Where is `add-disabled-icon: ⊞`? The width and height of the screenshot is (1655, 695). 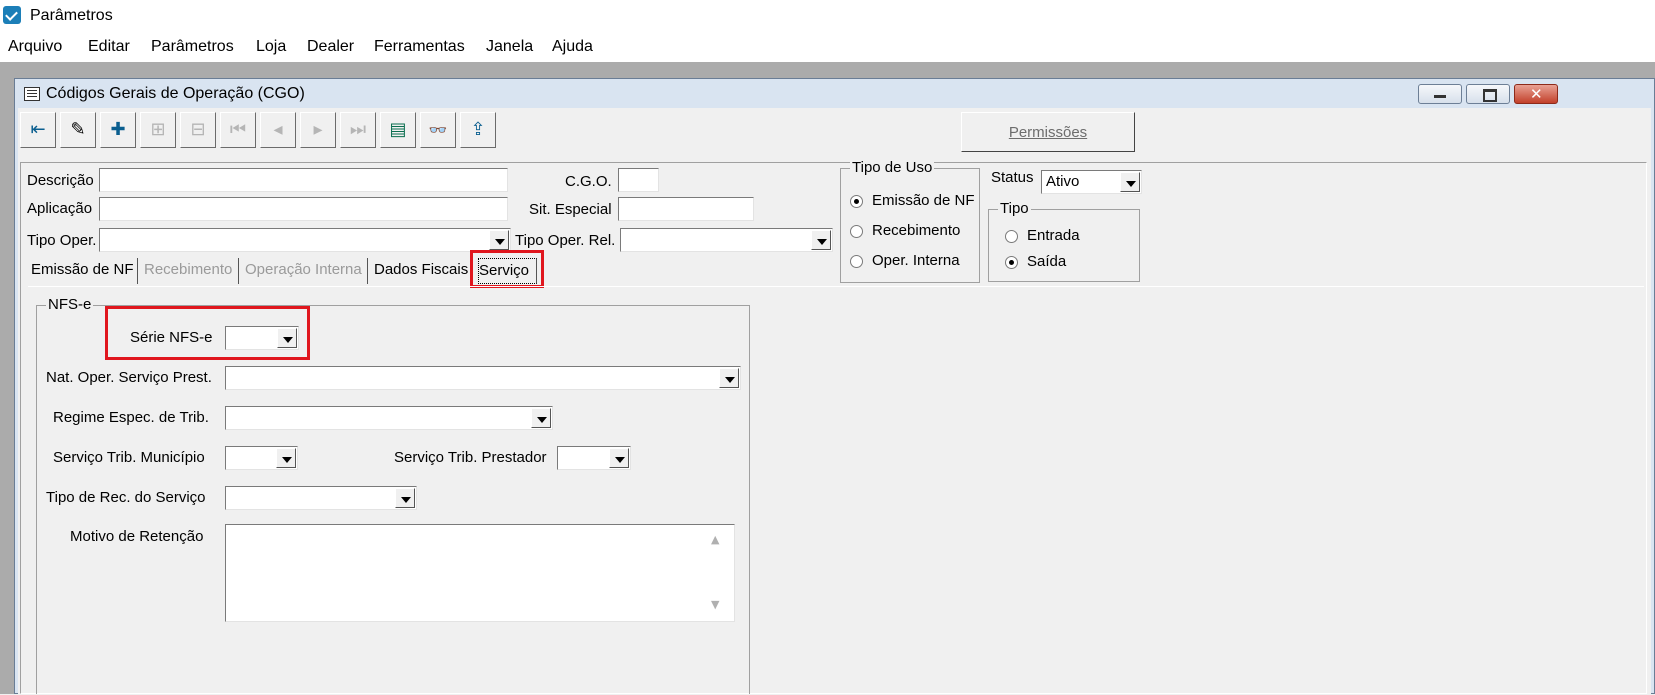
add-disabled-icon: ⊞ is located at coordinates (158, 129).